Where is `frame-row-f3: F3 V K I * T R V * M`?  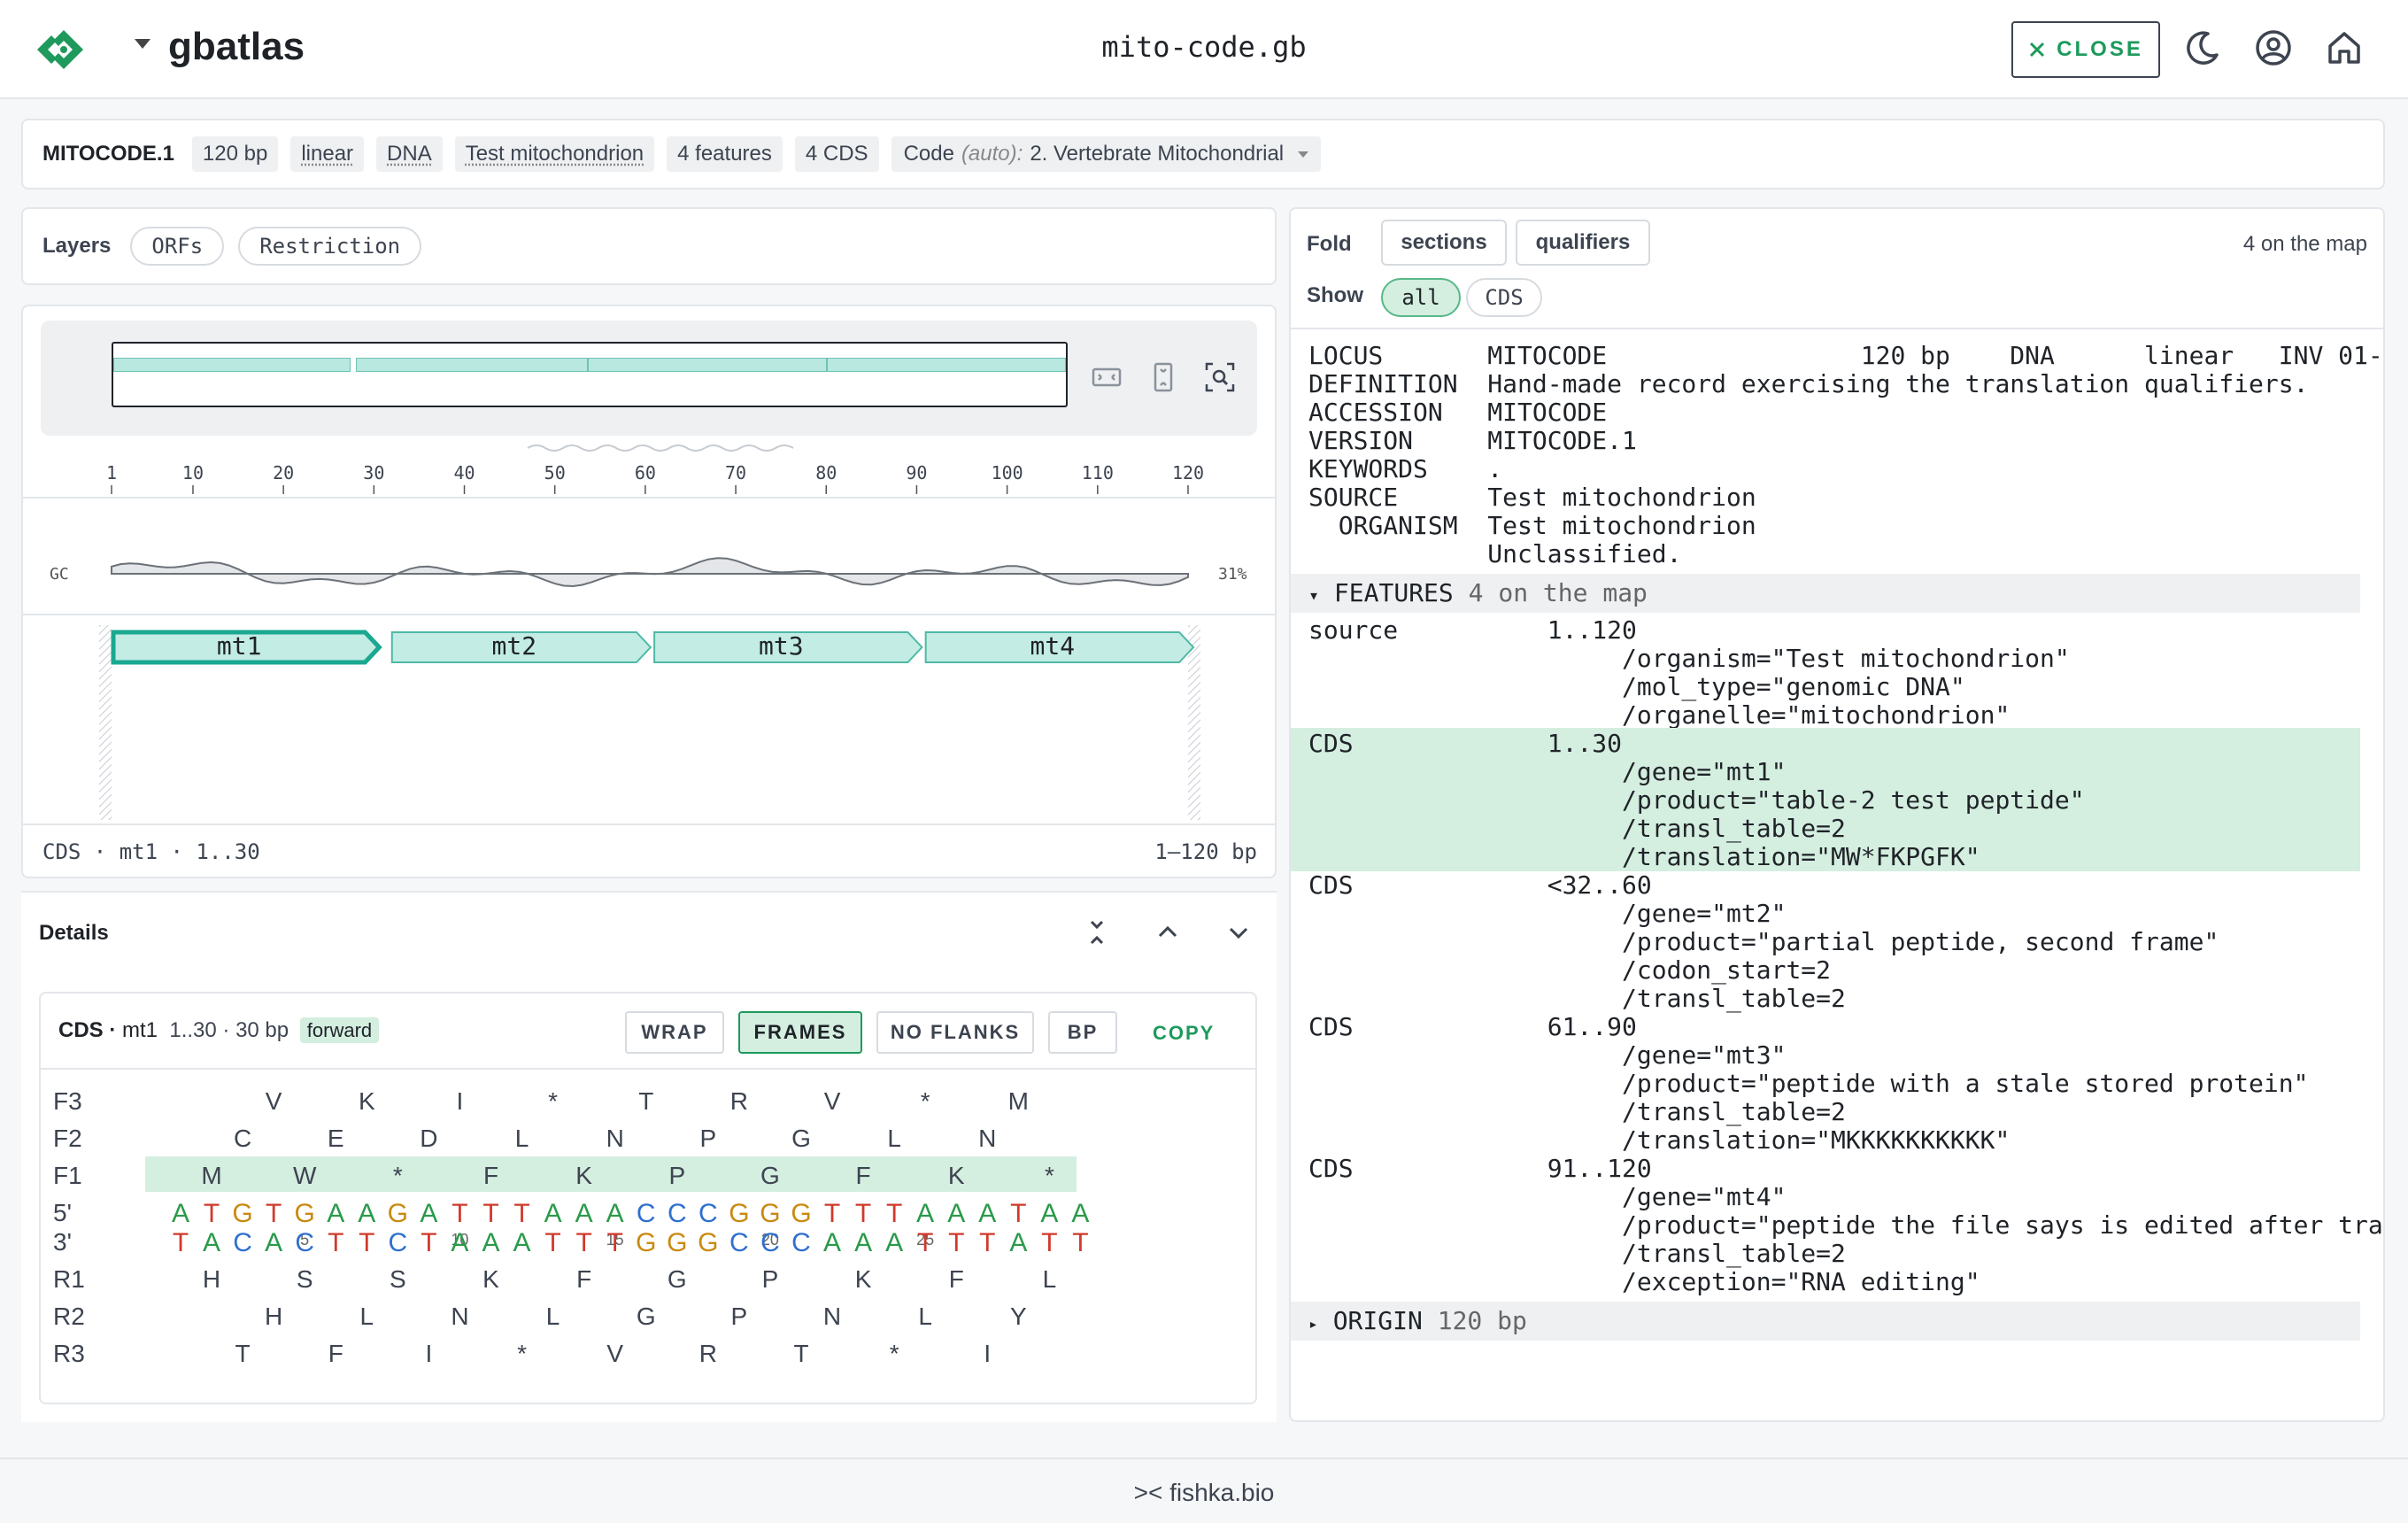 frame-row-f3: F3 V K I * T R V * M is located at coordinates (648, 1099).